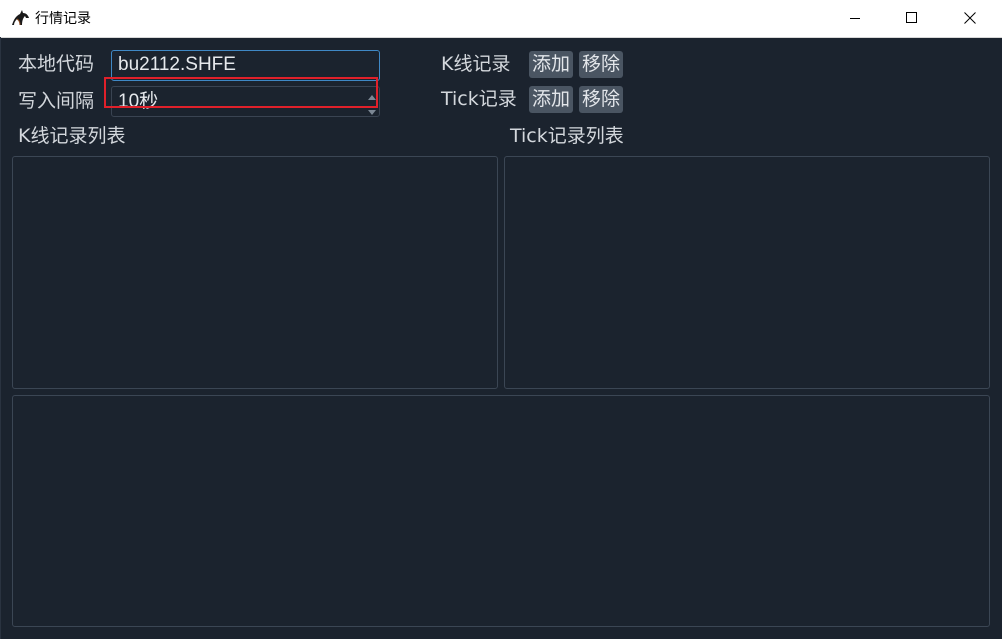 This screenshot has height=639, width=1002. What do you see at coordinates (551, 64) in the screenshot?
I see `kline-add-button: 添加` at bounding box center [551, 64].